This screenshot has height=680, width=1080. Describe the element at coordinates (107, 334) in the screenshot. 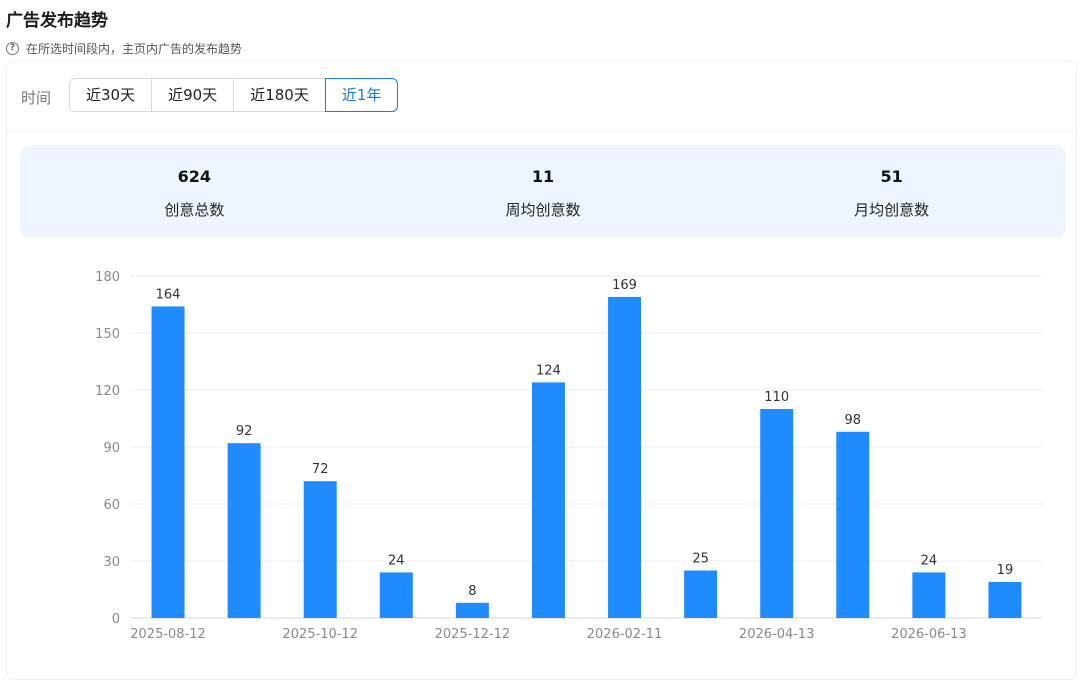

I see `y-tick-label: 150` at that location.